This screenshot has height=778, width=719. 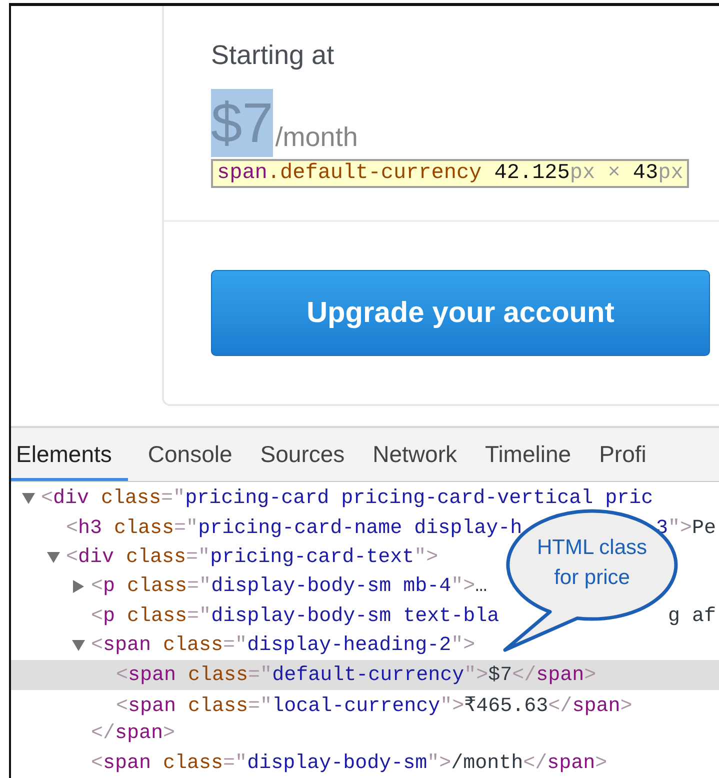 I want to click on callout-text: HTML class for price, so click(x=592, y=563).